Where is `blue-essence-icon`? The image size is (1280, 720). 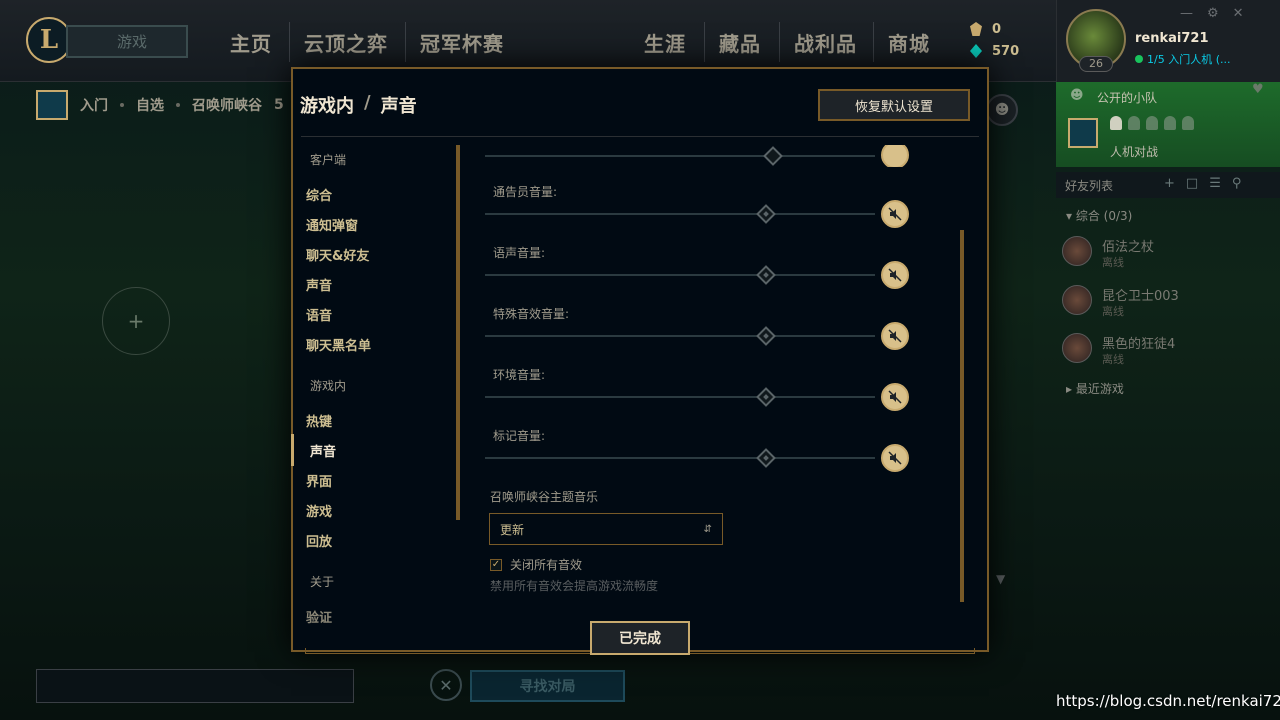 blue-essence-icon is located at coordinates (976, 51).